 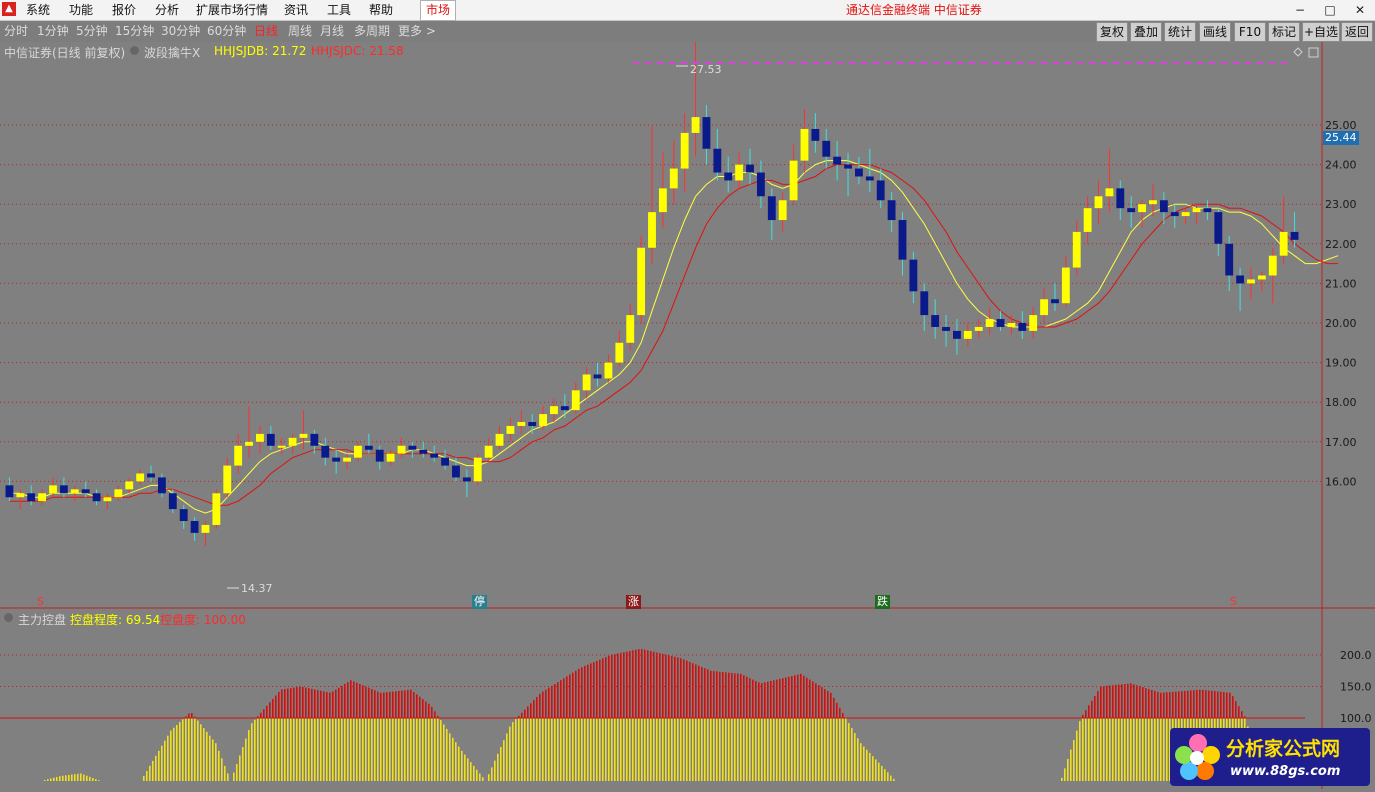 I want to click on overlay-button: 叠加, so click(x=1146, y=32).